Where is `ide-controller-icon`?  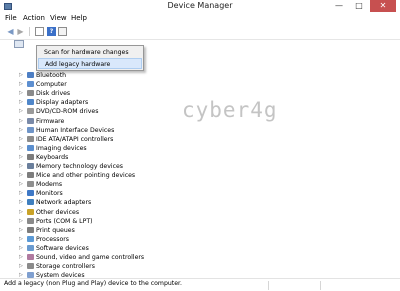 ide-controller-icon is located at coordinates (30, 138).